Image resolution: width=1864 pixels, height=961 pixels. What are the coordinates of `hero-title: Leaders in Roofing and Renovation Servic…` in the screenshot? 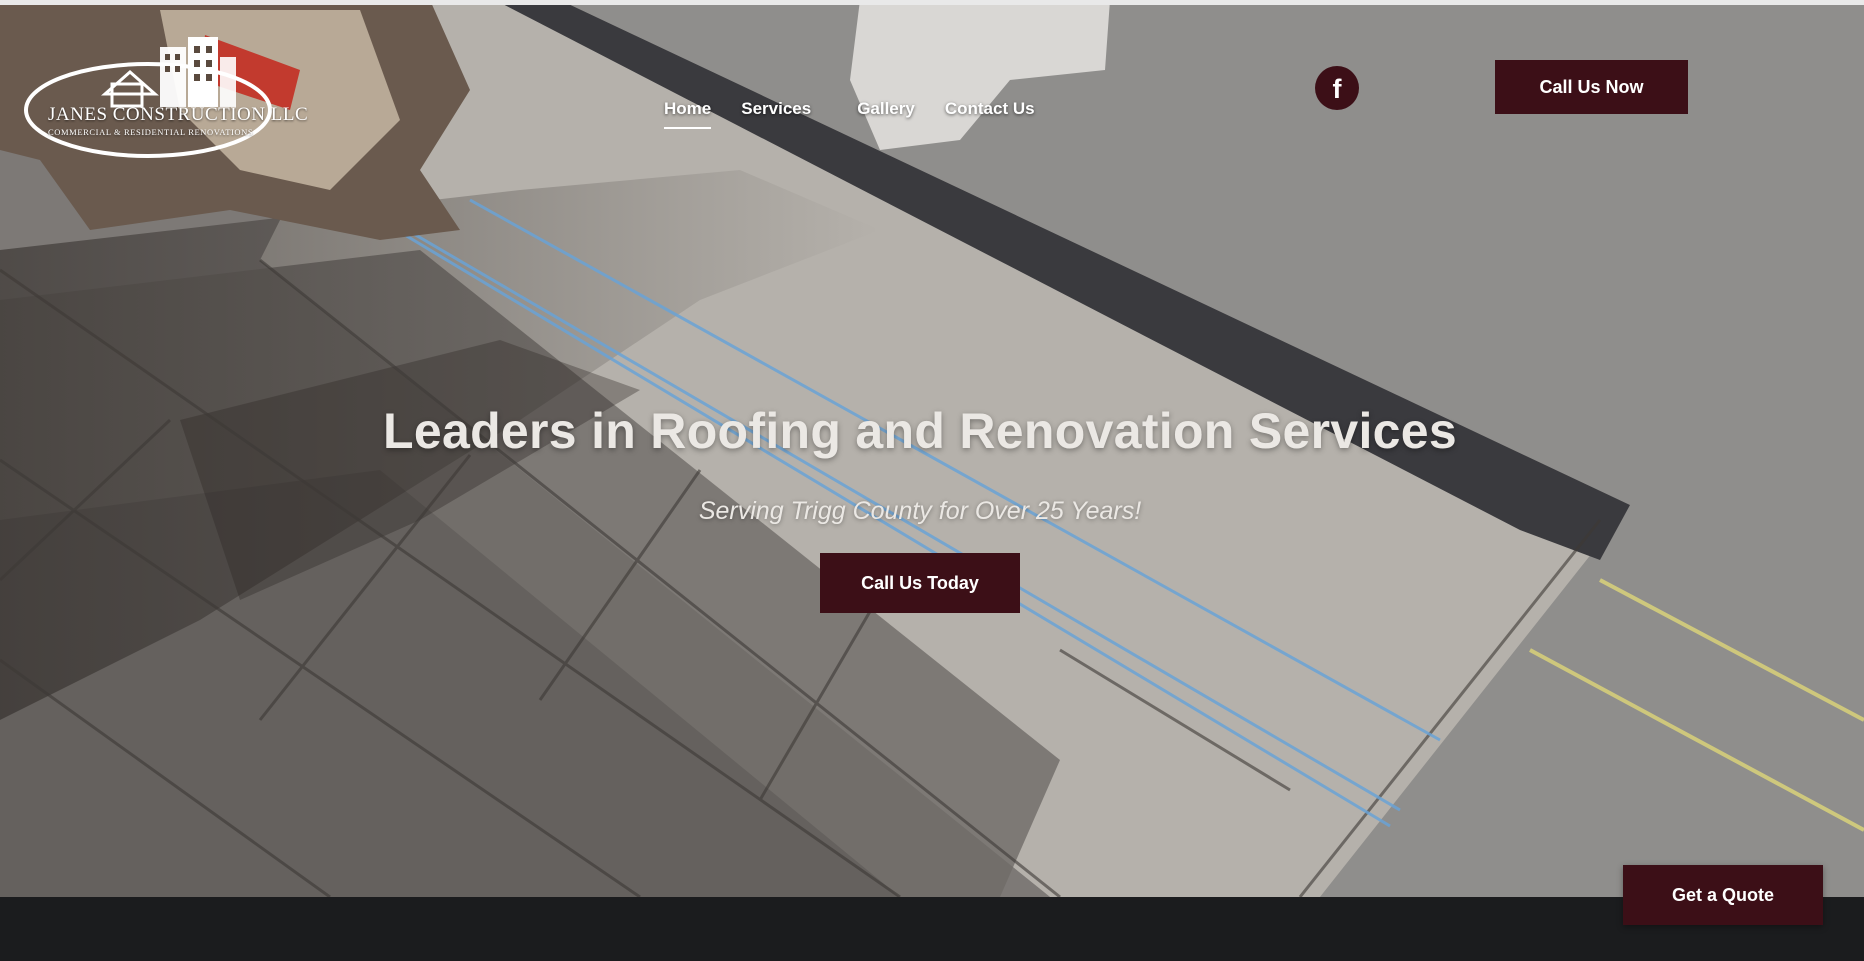 It's located at (920, 431).